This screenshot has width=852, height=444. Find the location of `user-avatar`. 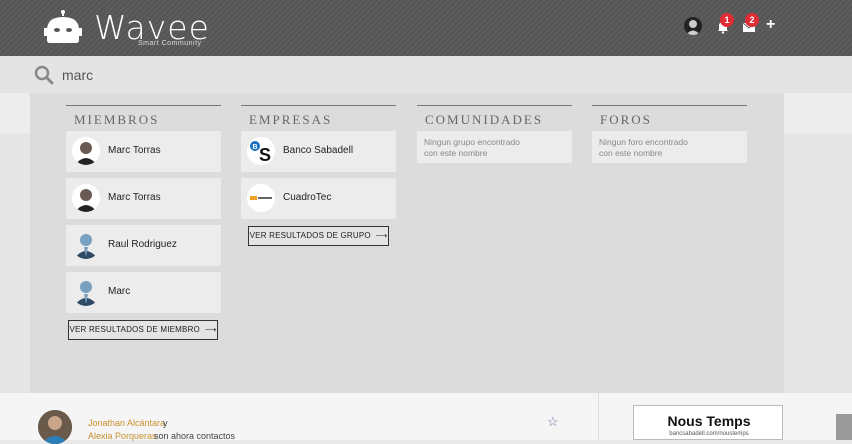

user-avatar is located at coordinates (693, 26).